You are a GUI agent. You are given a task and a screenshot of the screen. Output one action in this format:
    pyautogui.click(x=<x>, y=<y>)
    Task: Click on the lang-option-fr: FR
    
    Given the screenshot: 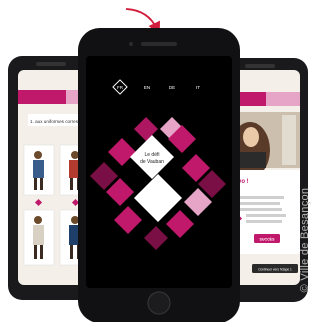 What is the action you would take?
    pyautogui.click(x=120, y=87)
    